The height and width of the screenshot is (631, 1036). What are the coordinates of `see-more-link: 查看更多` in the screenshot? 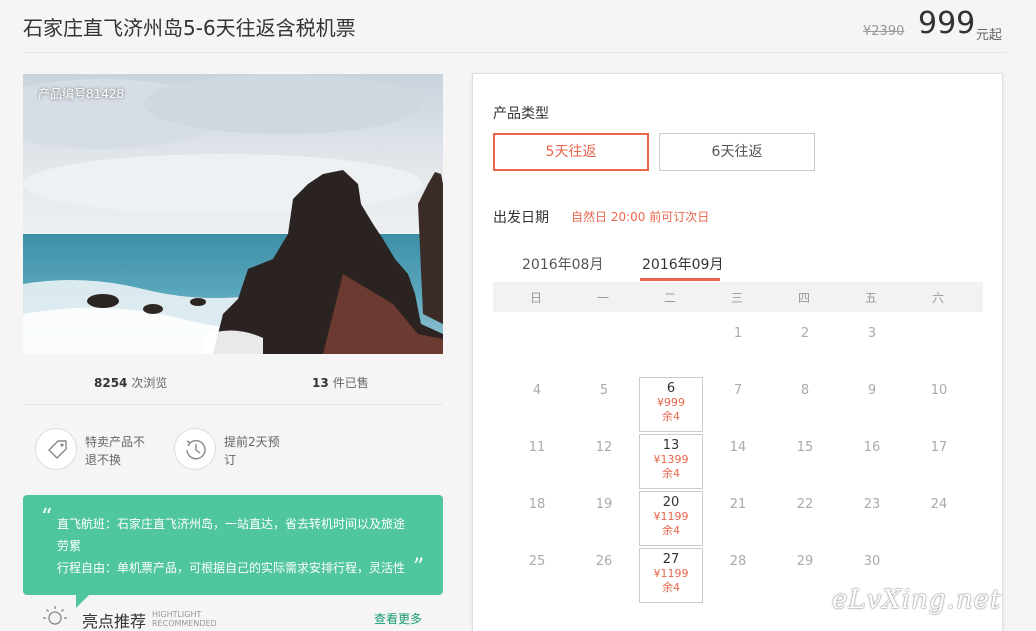 It's located at (398, 618).